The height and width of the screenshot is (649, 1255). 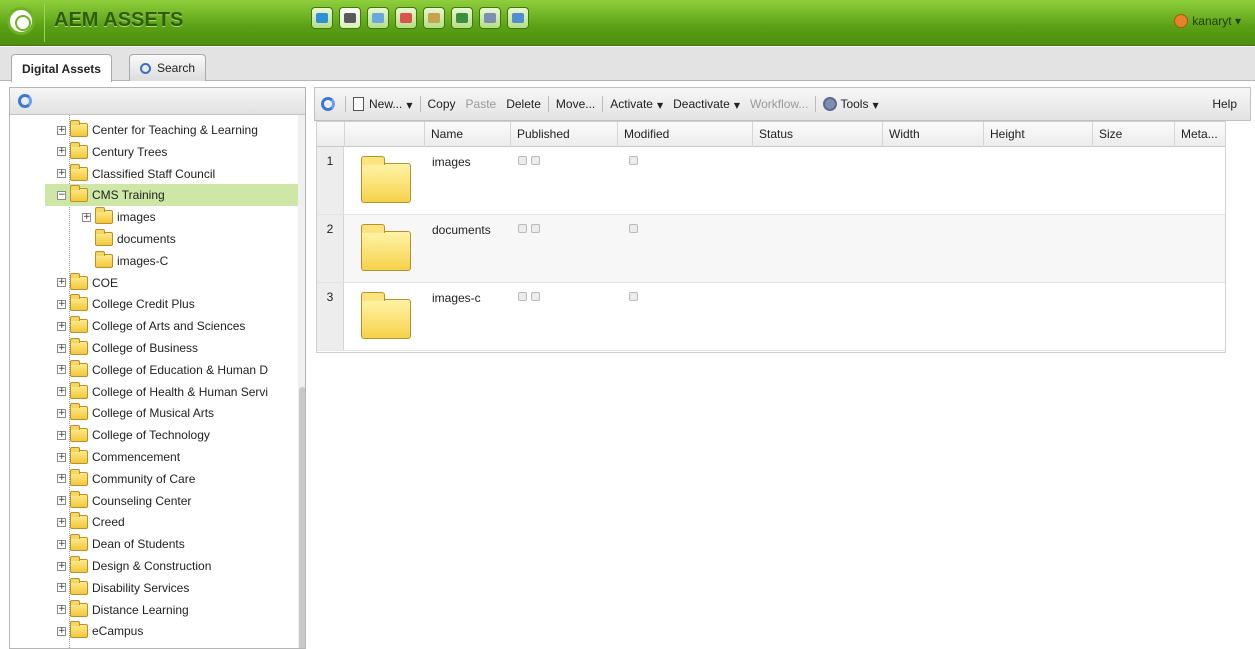 What do you see at coordinates (1134, 134) in the screenshot?
I see `column-header-size: Size` at bounding box center [1134, 134].